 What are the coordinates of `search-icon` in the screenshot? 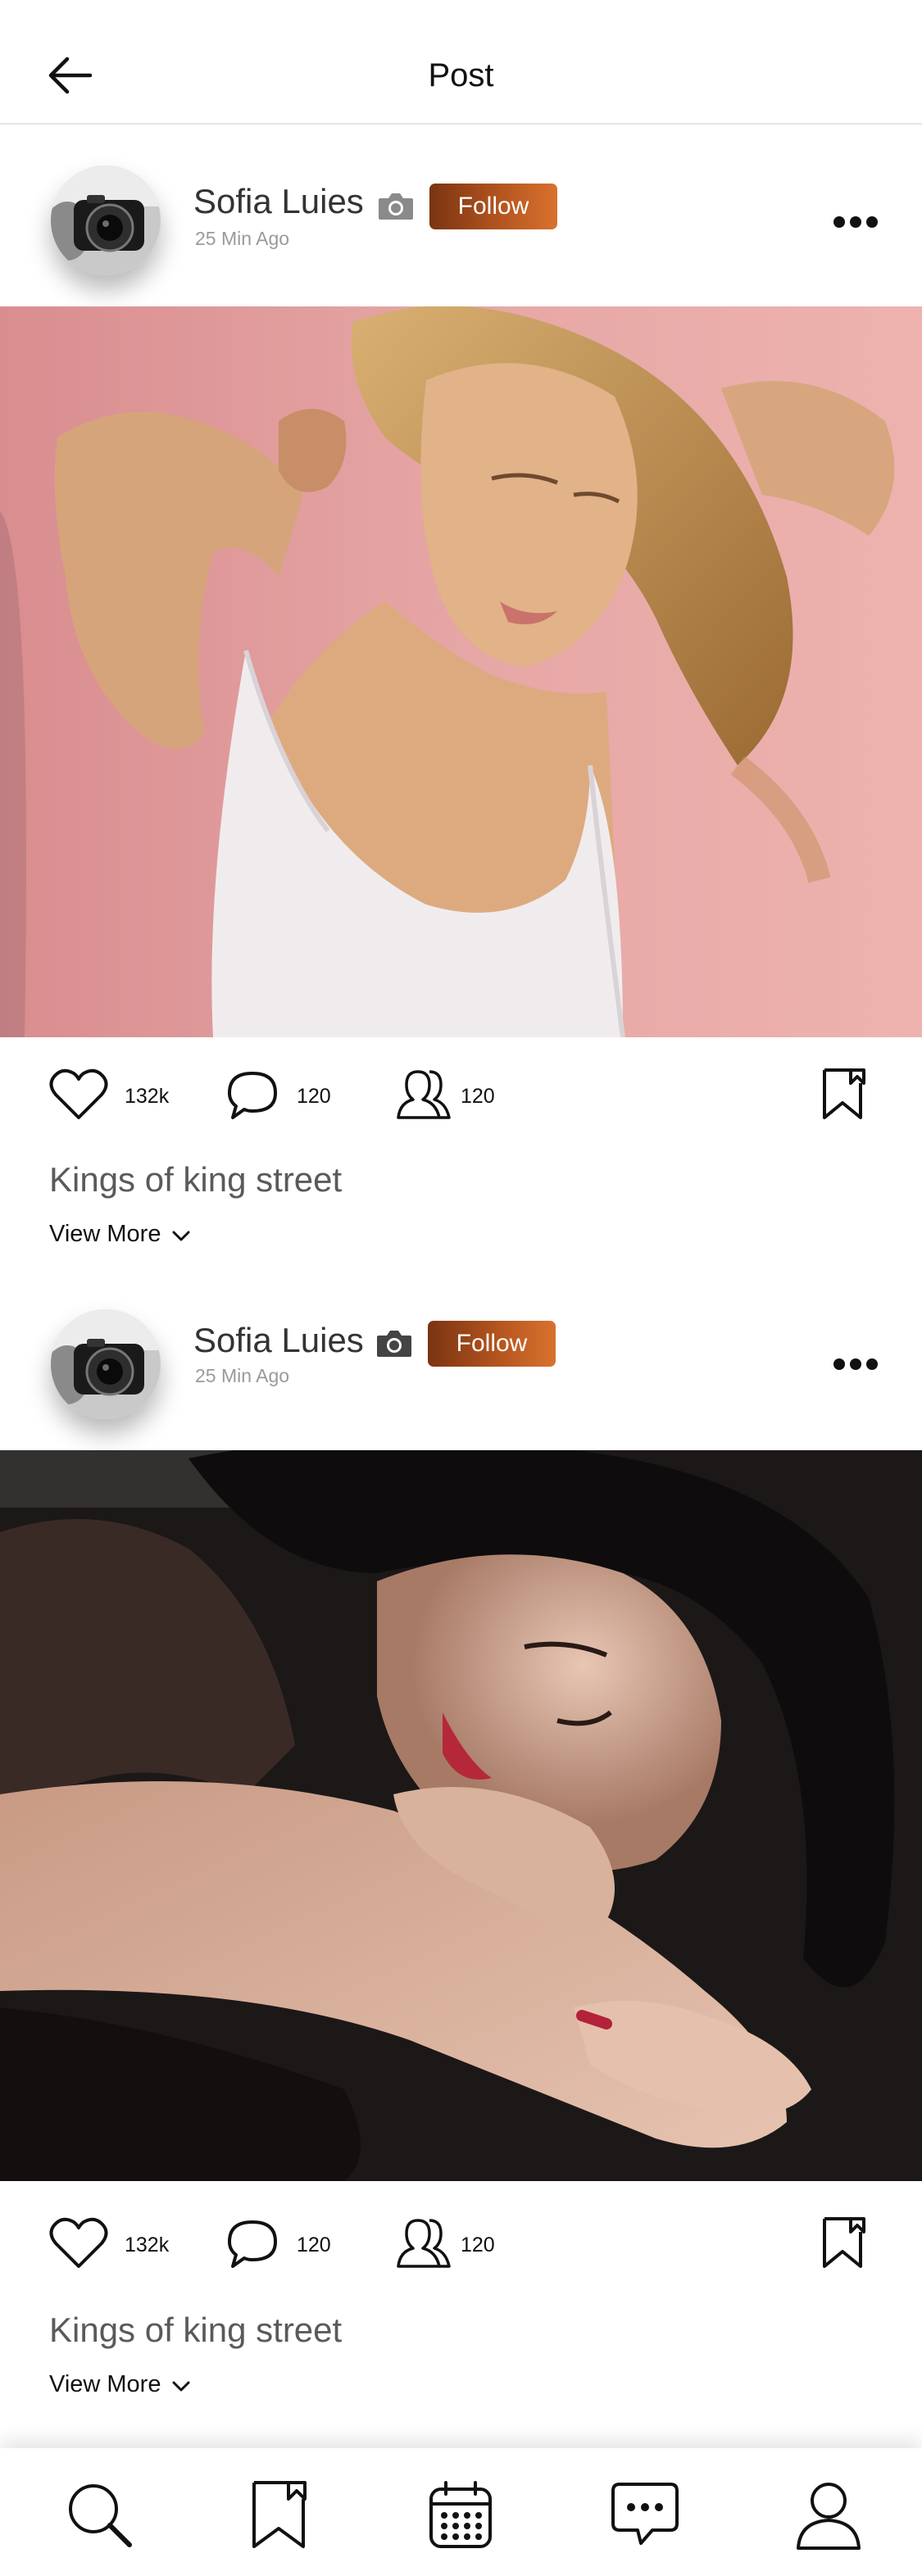 It's located at (99, 2514).